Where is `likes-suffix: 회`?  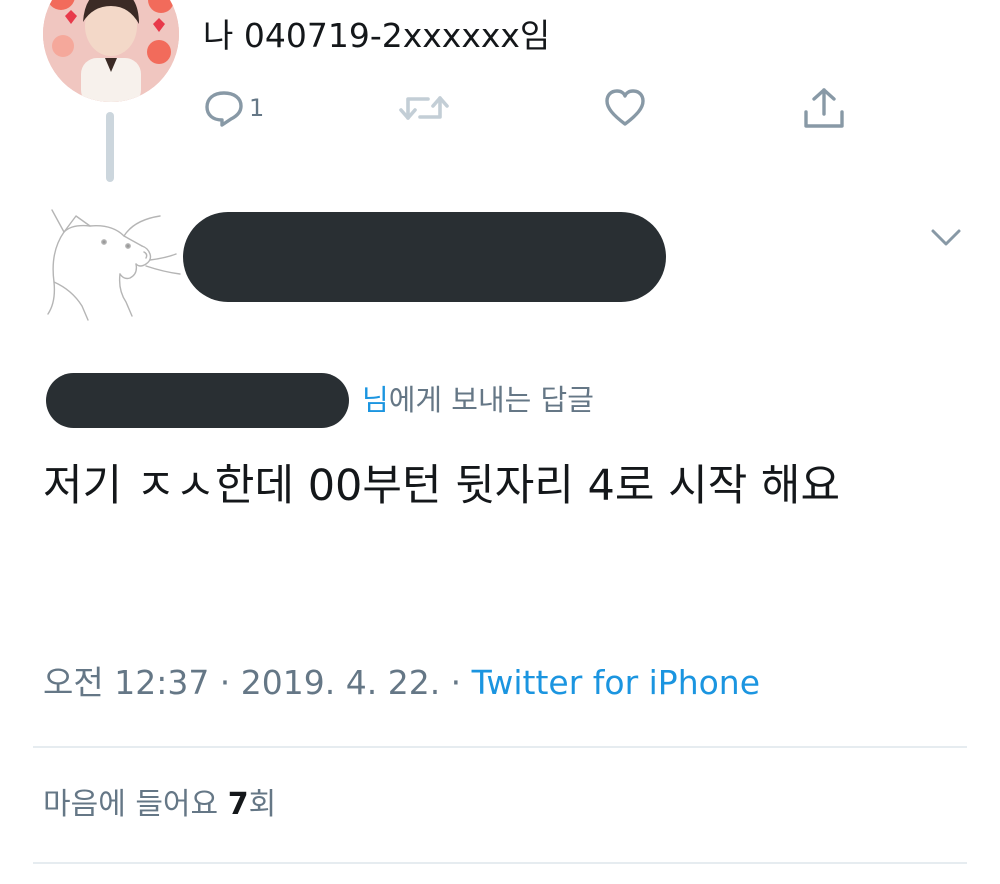
likes-suffix: 회 is located at coordinates (262, 804).